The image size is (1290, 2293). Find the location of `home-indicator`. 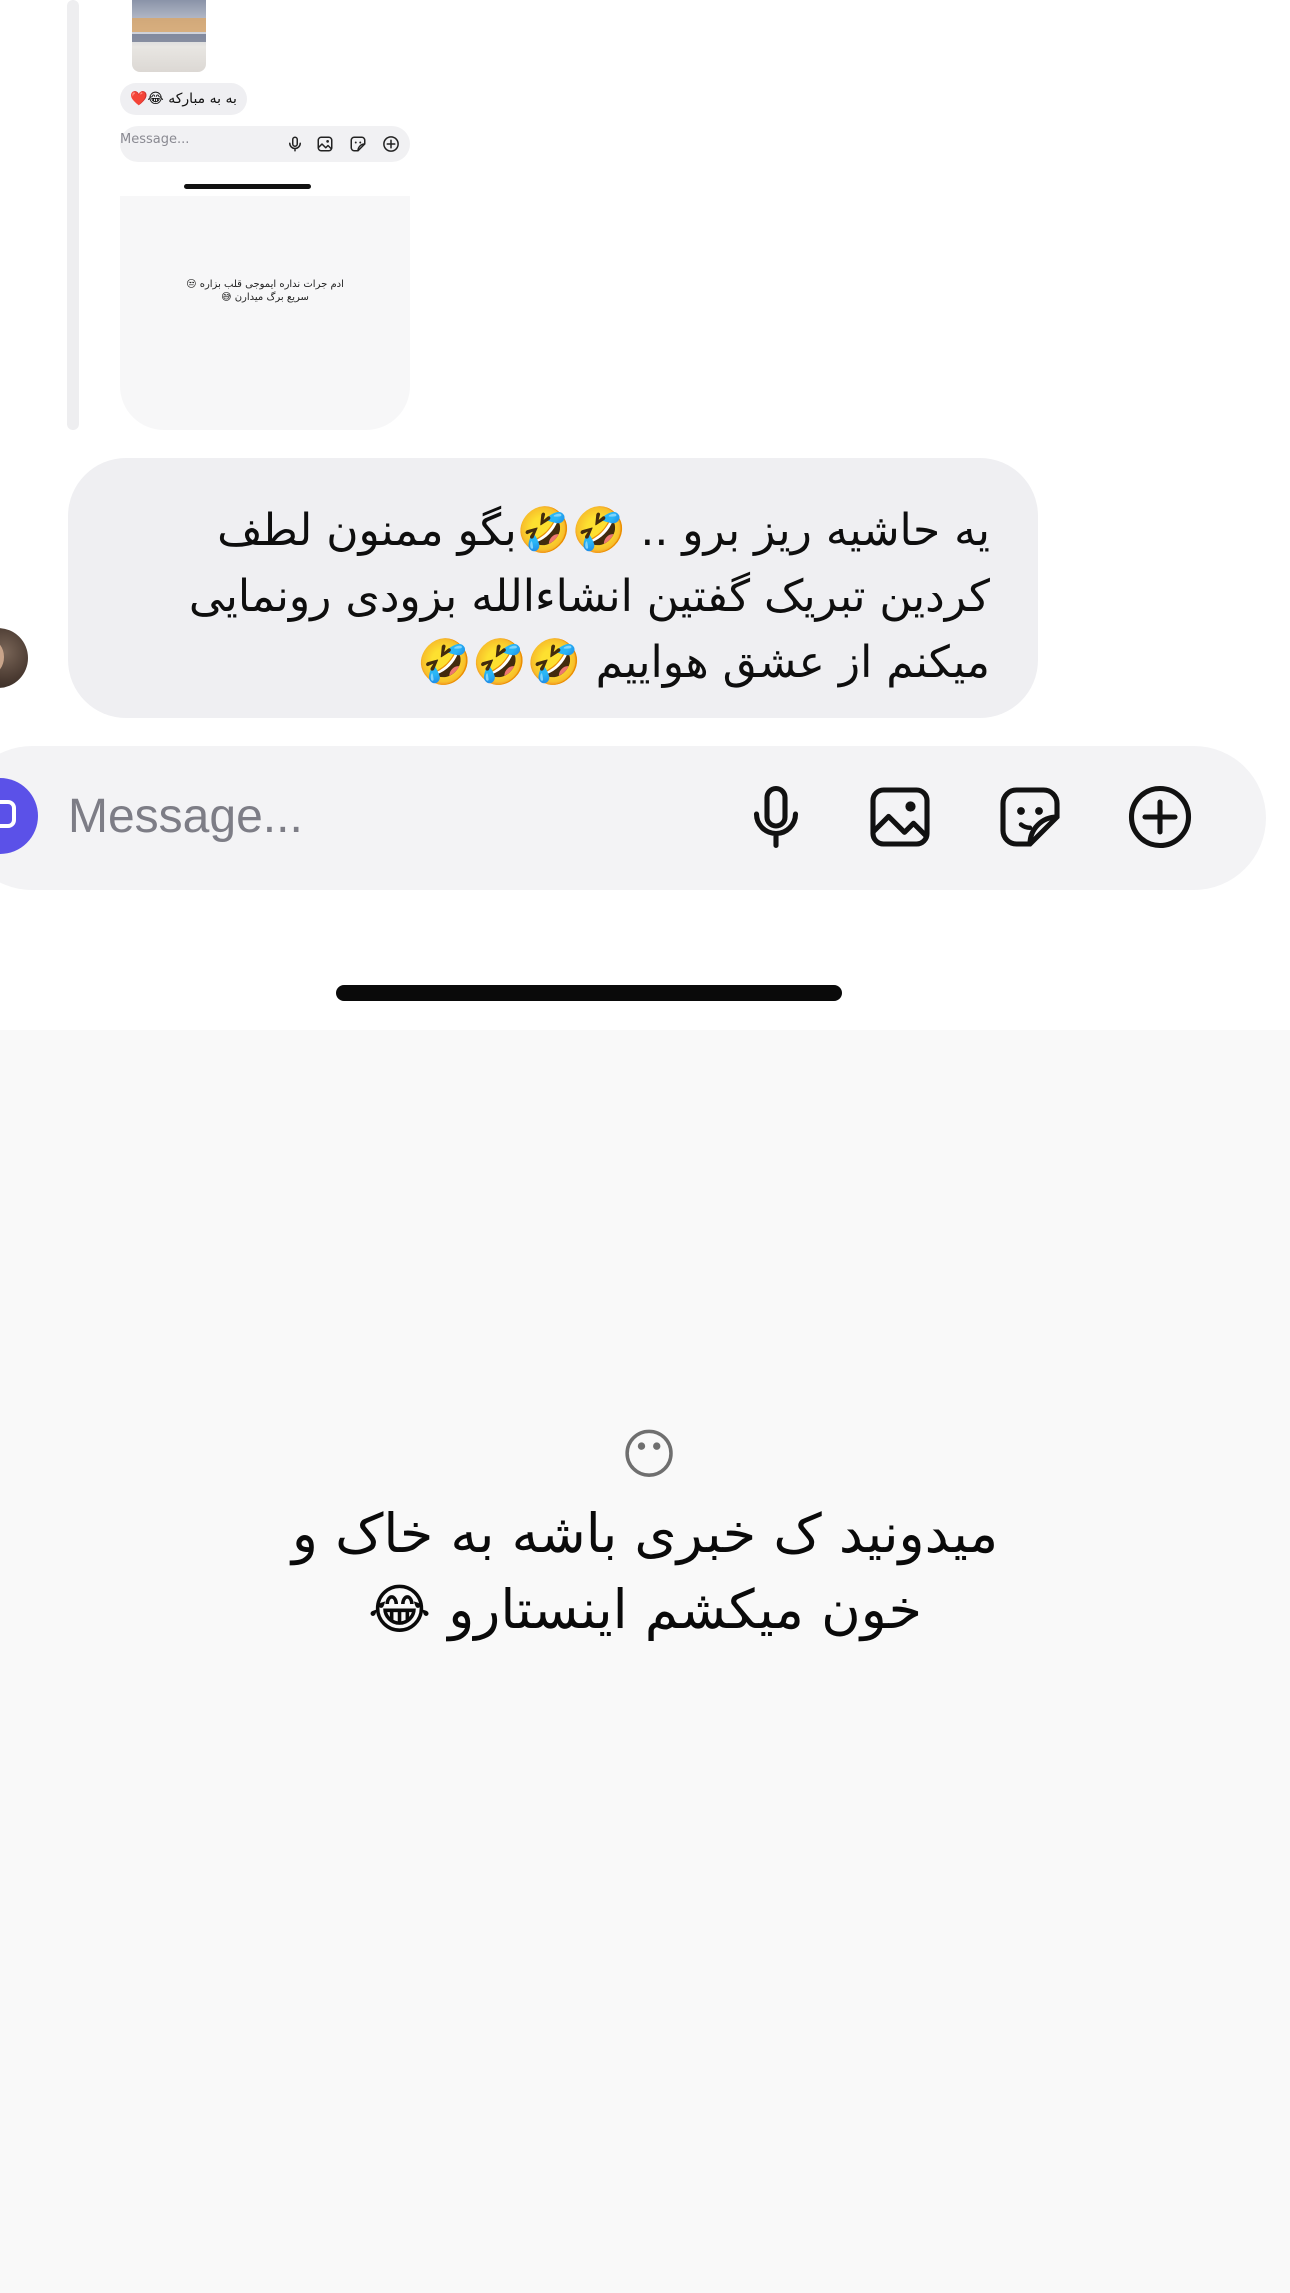

home-indicator is located at coordinates (589, 993).